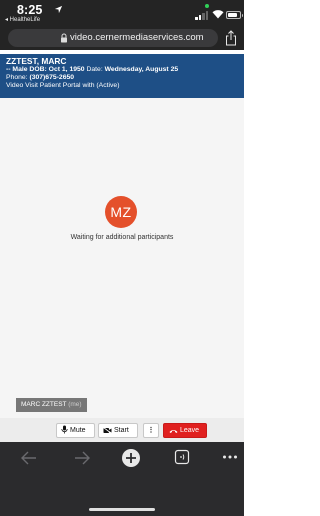 Image resolution: width=320 pixels, height=516 pixels. I want to click on mute-button: Mute, so click(75, 430).